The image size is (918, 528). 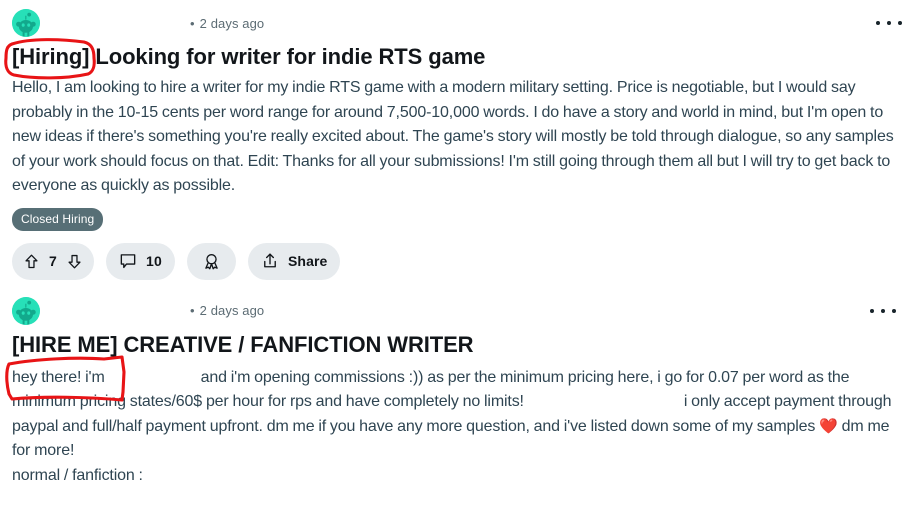 I want to click on vote-count: 7, so click(x=53, y=261).